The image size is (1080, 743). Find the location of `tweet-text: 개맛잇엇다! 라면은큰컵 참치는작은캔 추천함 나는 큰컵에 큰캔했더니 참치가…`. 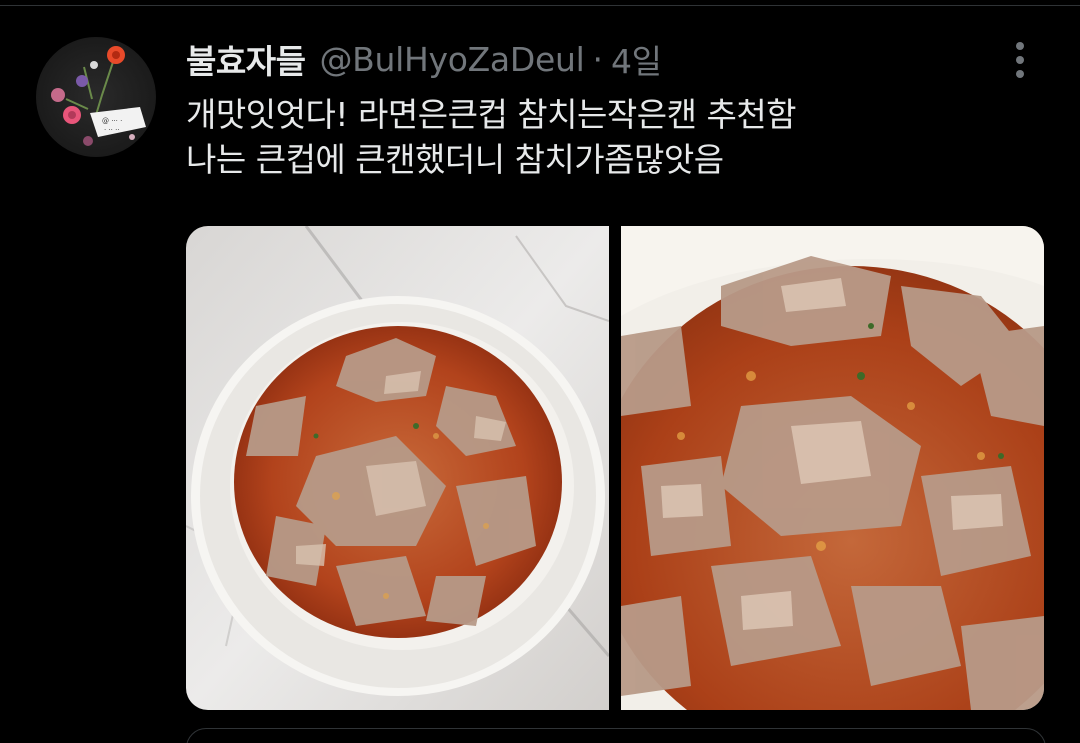

tweet-text: 개맛잇엇다! 라면은큰컵 참치는작은캔 추천함 나는 큰컵에 큰캔했더니 참치가… is located at coordinates (616, 137).